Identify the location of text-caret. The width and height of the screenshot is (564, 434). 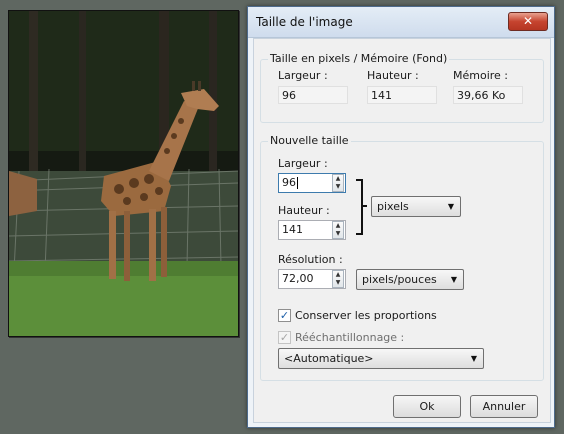
(297, 183).